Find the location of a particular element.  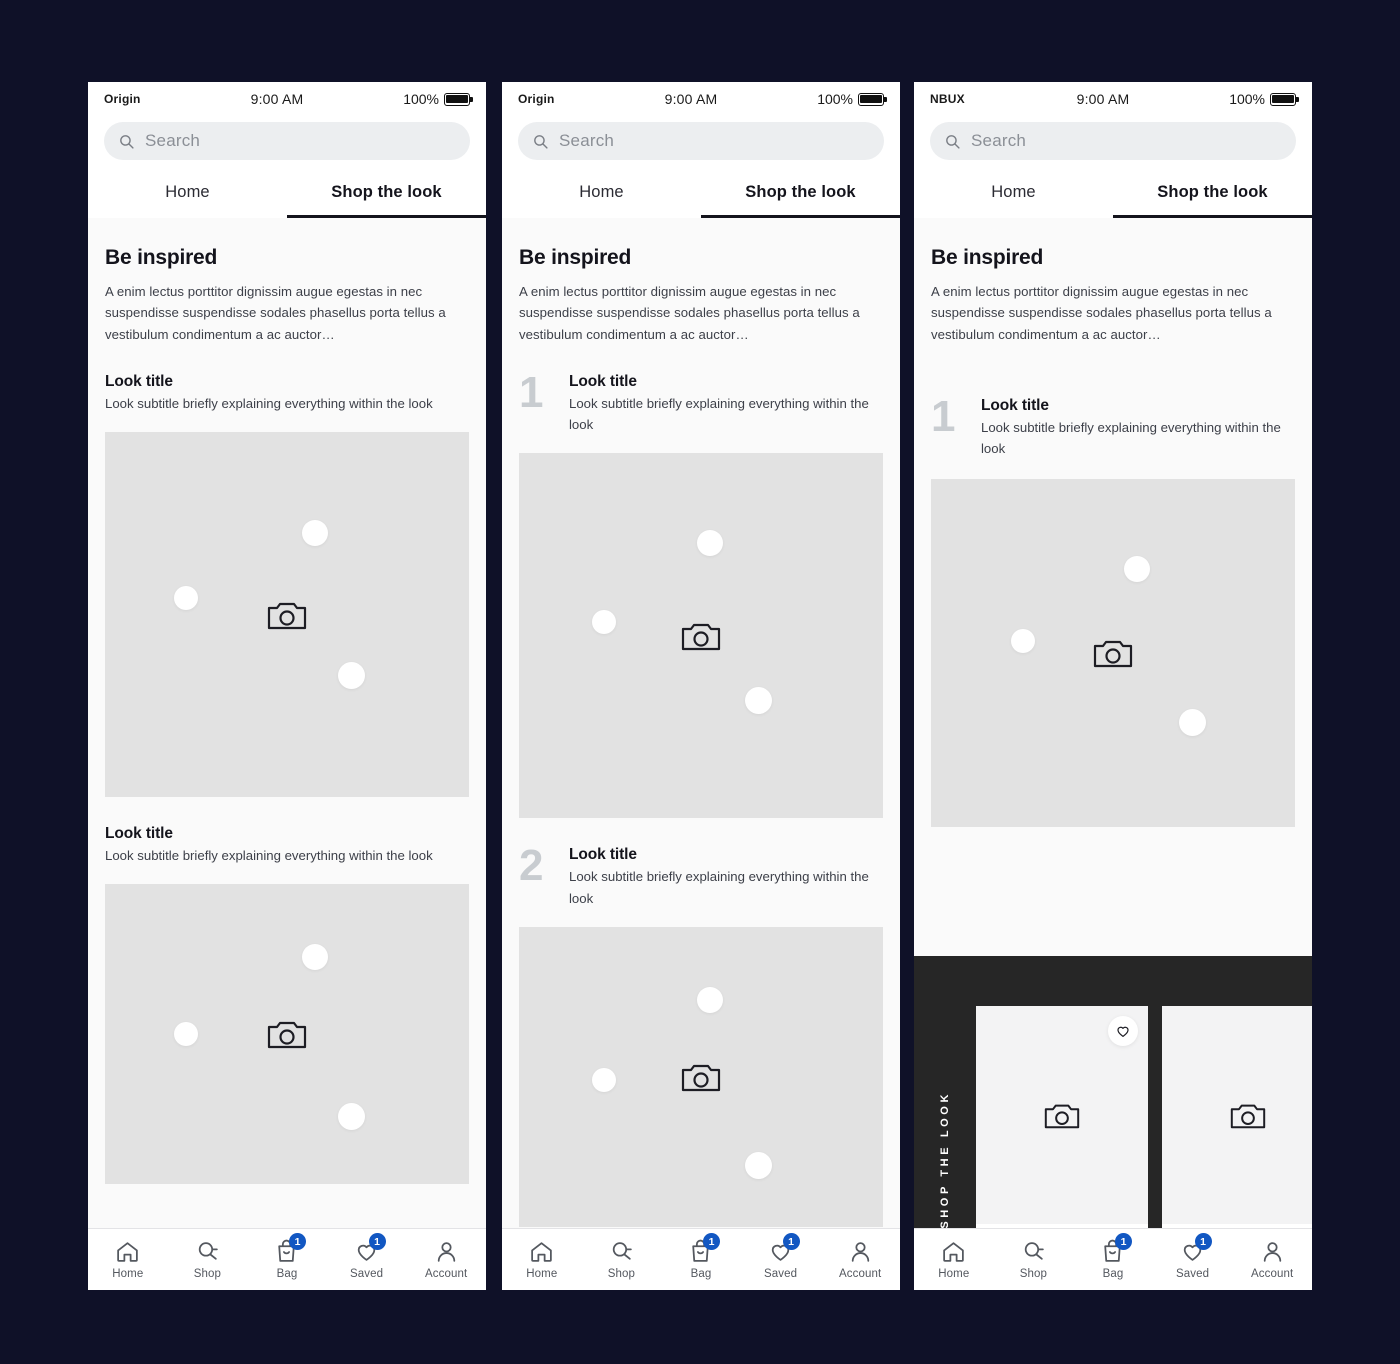

product-image is located at coordinates (1237, 1115).